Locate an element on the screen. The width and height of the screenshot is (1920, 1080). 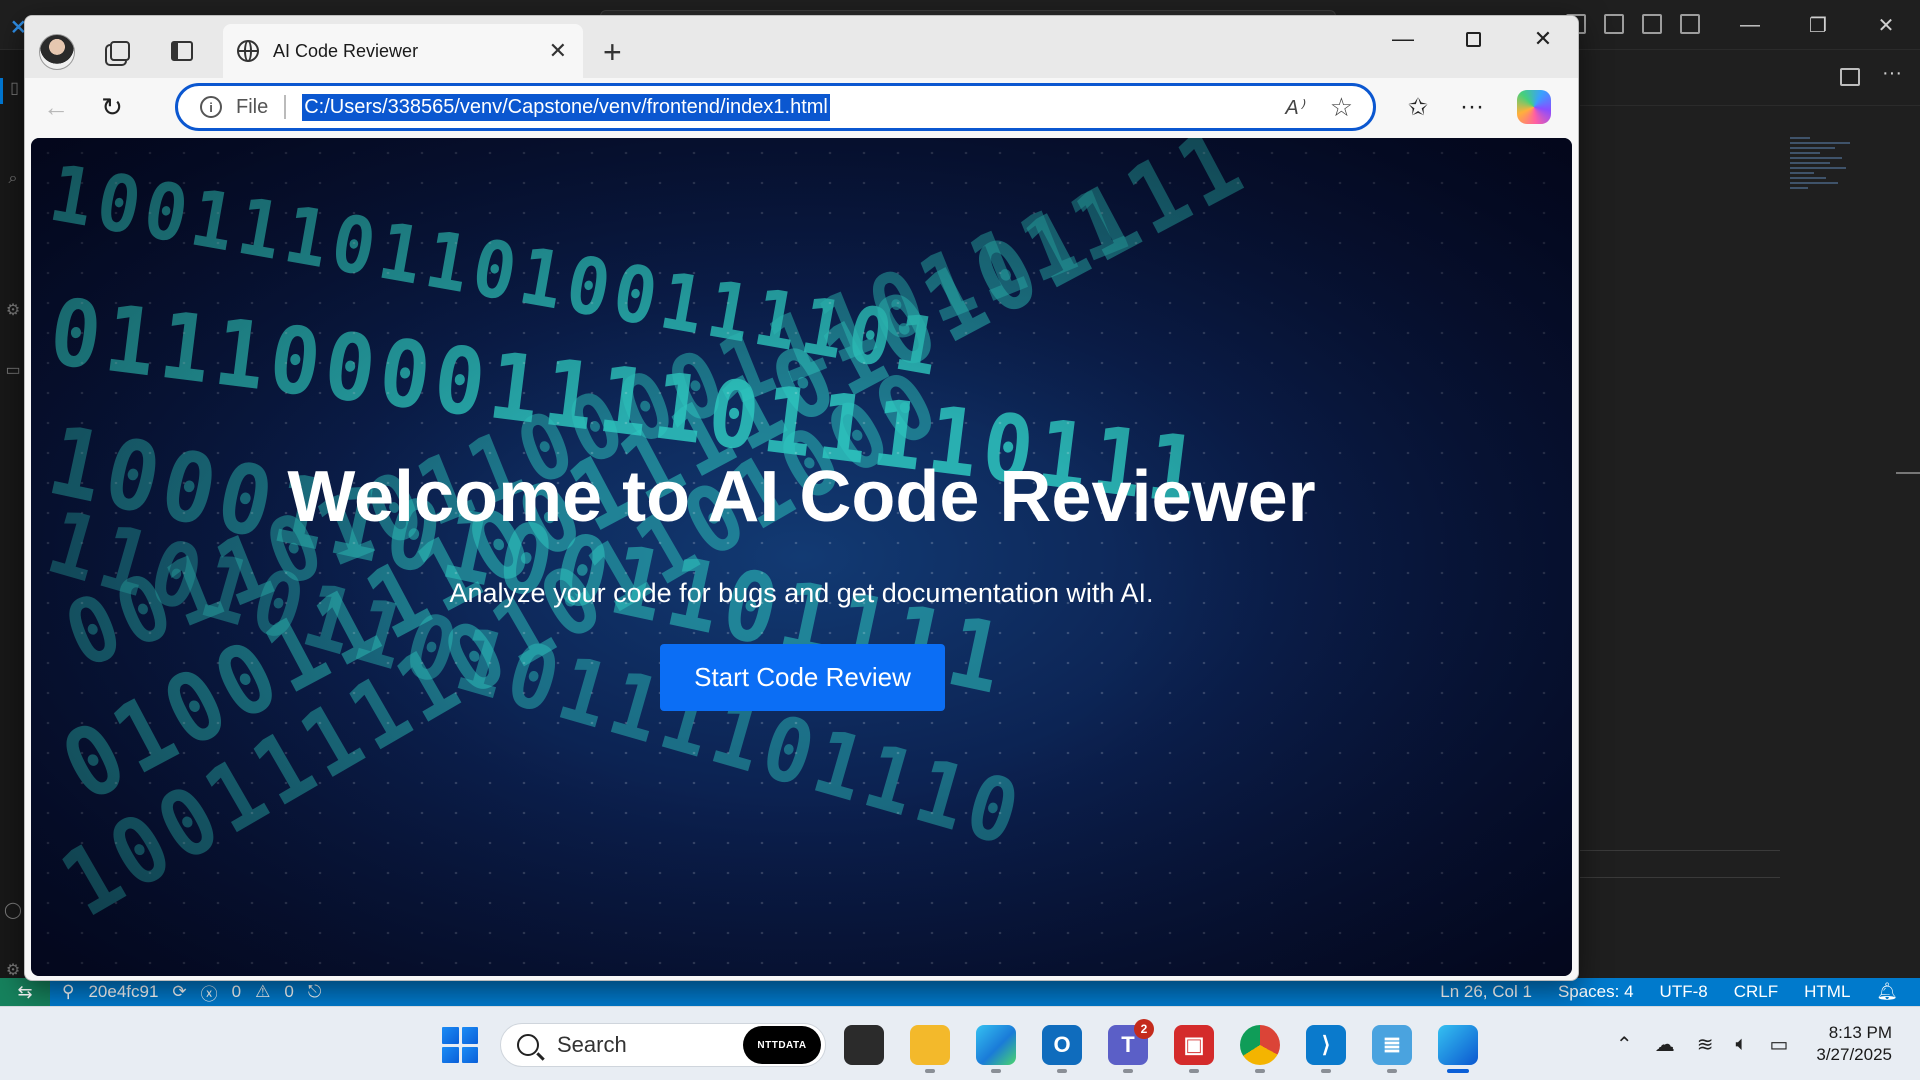
extensions-icon: ⚙ is located at coordinates (13, 313).